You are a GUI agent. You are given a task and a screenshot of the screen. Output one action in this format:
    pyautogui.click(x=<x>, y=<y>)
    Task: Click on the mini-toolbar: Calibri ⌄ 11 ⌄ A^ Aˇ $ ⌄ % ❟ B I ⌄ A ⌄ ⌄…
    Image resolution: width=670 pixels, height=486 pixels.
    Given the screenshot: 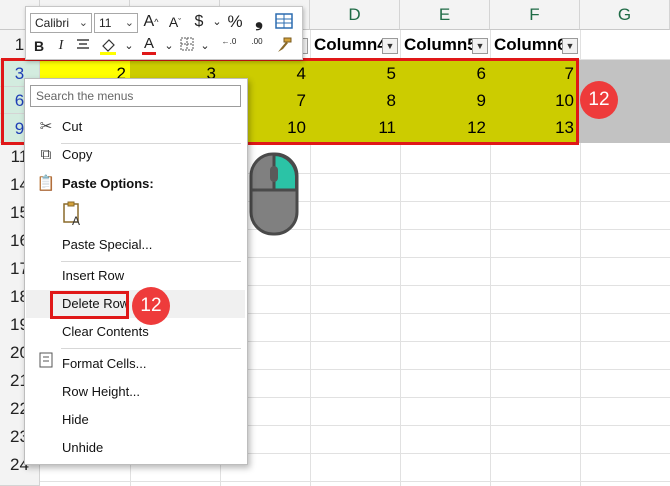 What is the action you would take?
    pyautogui.click(x=164, y=33)
    